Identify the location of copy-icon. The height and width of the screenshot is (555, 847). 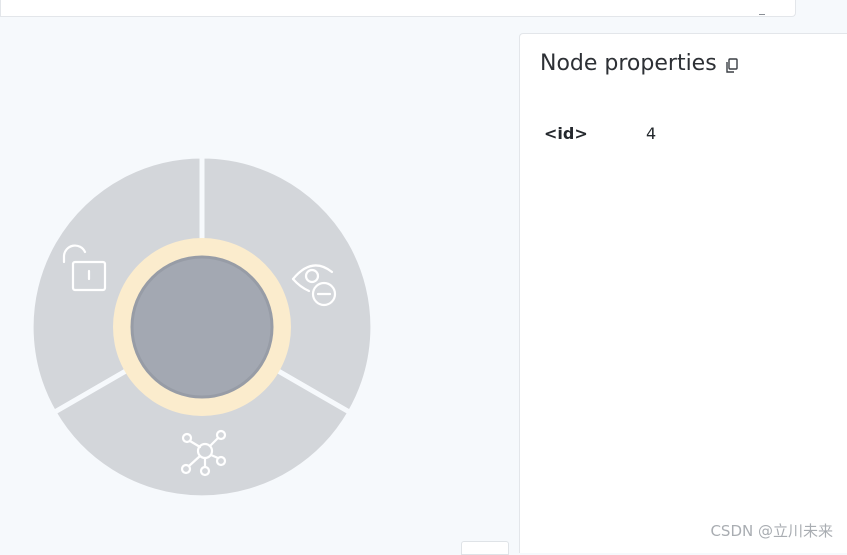
(732, 64).